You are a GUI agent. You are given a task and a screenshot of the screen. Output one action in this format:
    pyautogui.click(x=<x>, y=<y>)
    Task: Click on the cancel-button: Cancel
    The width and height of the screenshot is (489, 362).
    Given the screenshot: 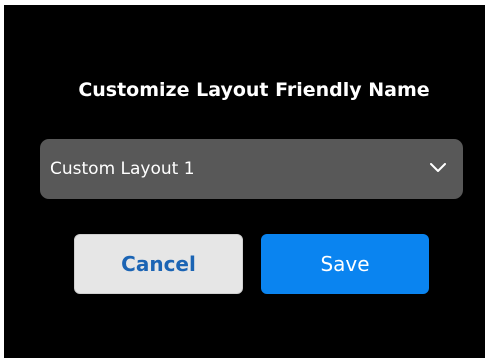 What is the action you would take?
    pyautogui.click(x=158, y=264)
    